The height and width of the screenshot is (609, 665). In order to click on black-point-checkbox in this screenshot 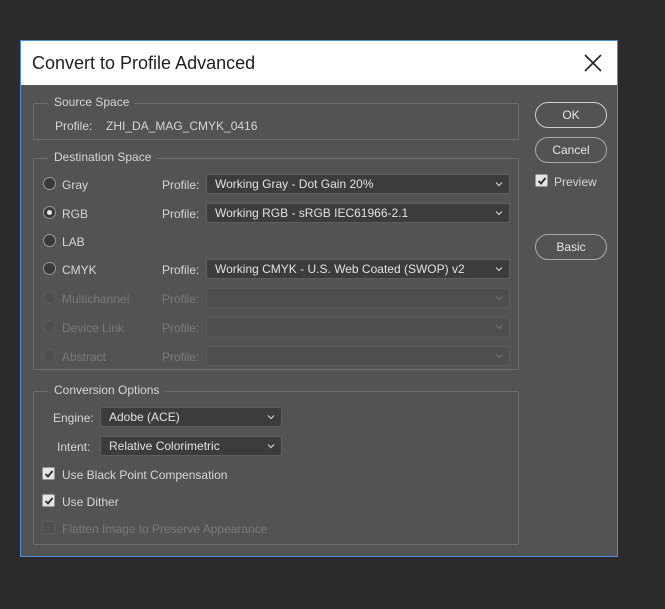, I will do `click(48, 473)`.